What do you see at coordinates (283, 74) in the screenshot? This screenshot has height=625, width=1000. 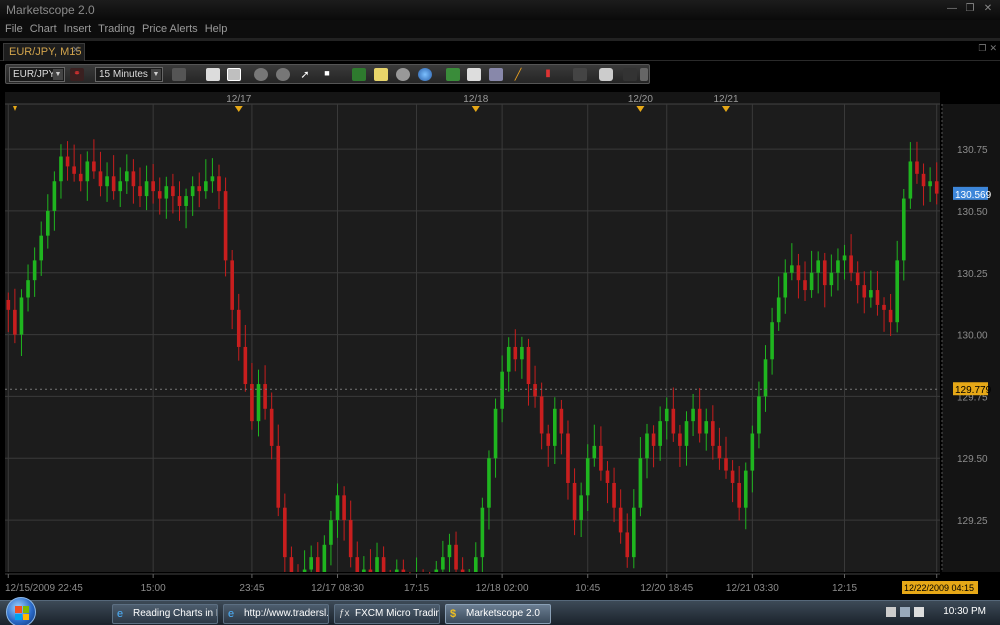 I see `zoom-out-icon` at bounding box center [283, 74].